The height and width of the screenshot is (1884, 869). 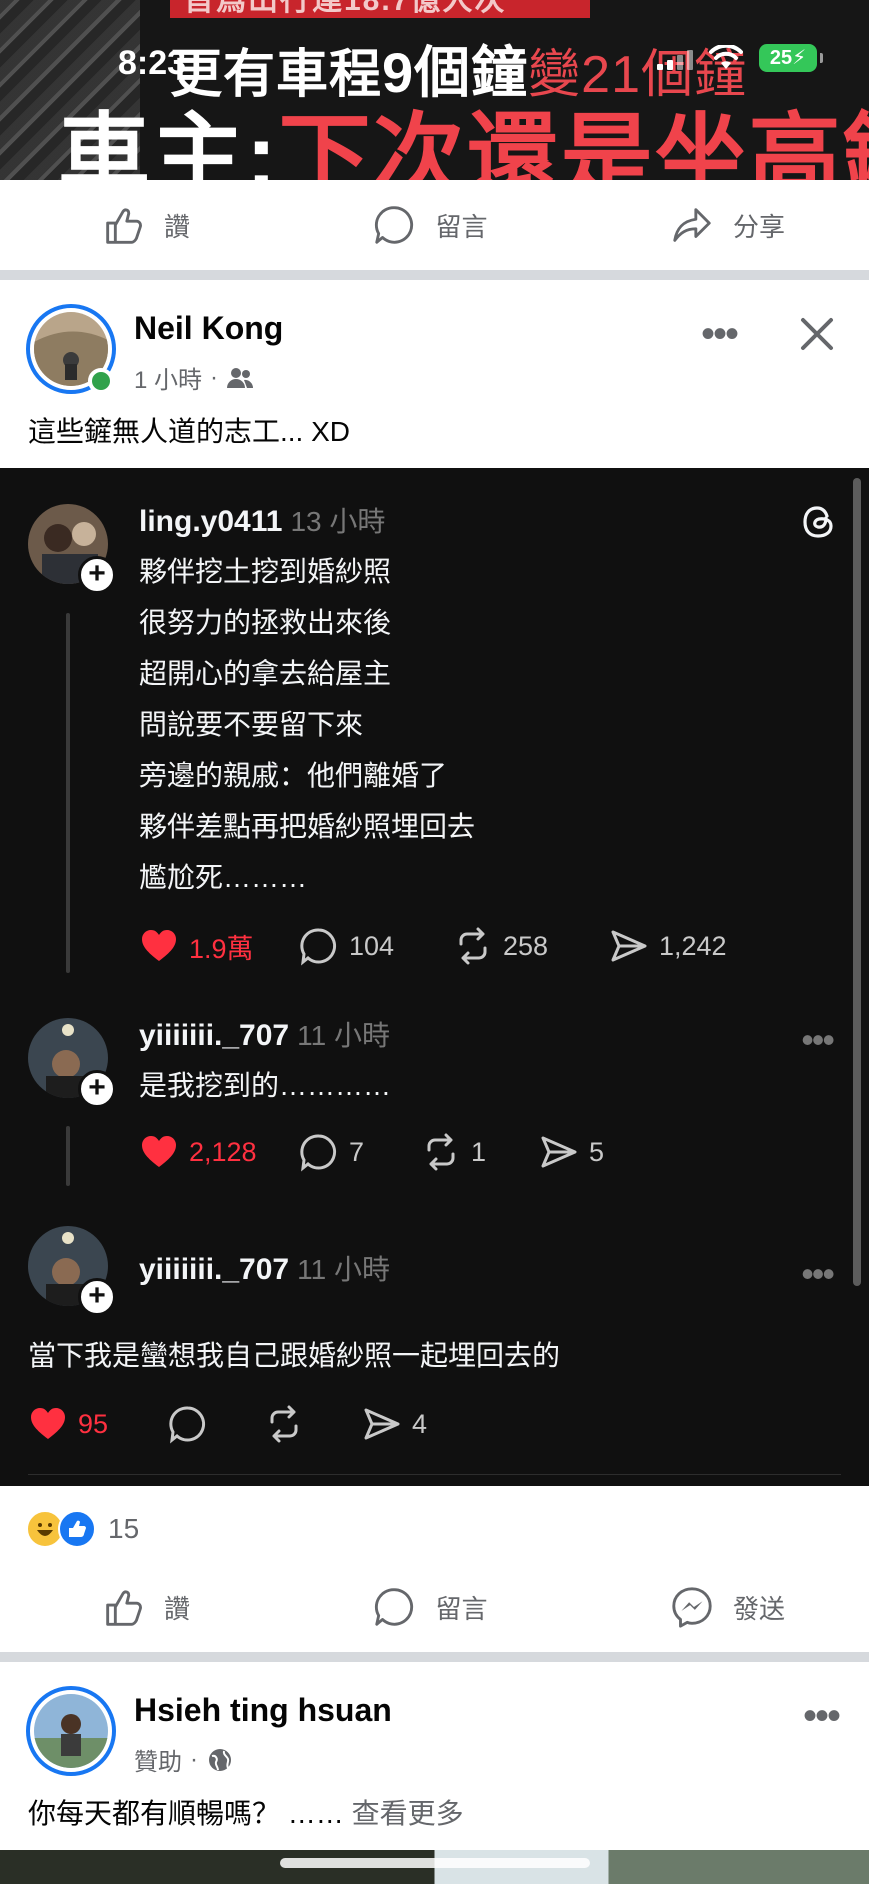 I want to click on threads-reply-text: 當下我是蠻想我自己跟婚紗照一起埋回去的, so click(x=294, y=1355).